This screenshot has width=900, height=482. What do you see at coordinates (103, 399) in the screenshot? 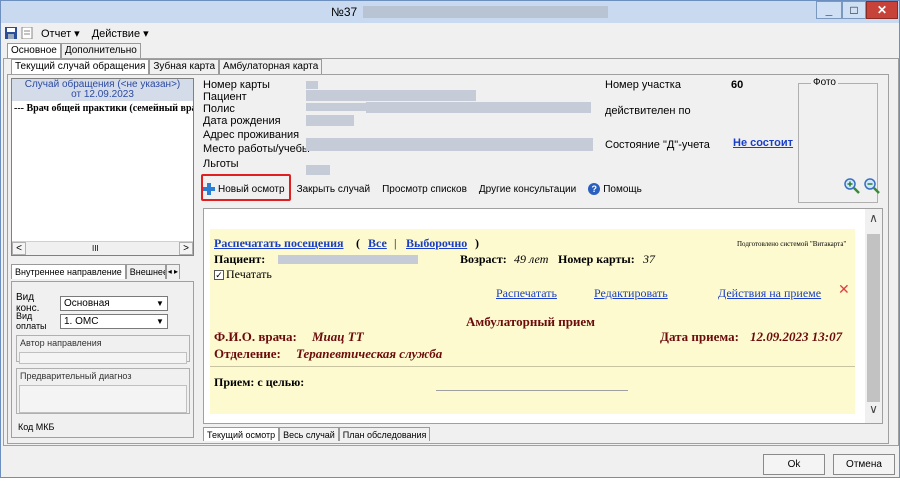
I see `prelim-diagnosis-field` at bounding box center [103, 399].